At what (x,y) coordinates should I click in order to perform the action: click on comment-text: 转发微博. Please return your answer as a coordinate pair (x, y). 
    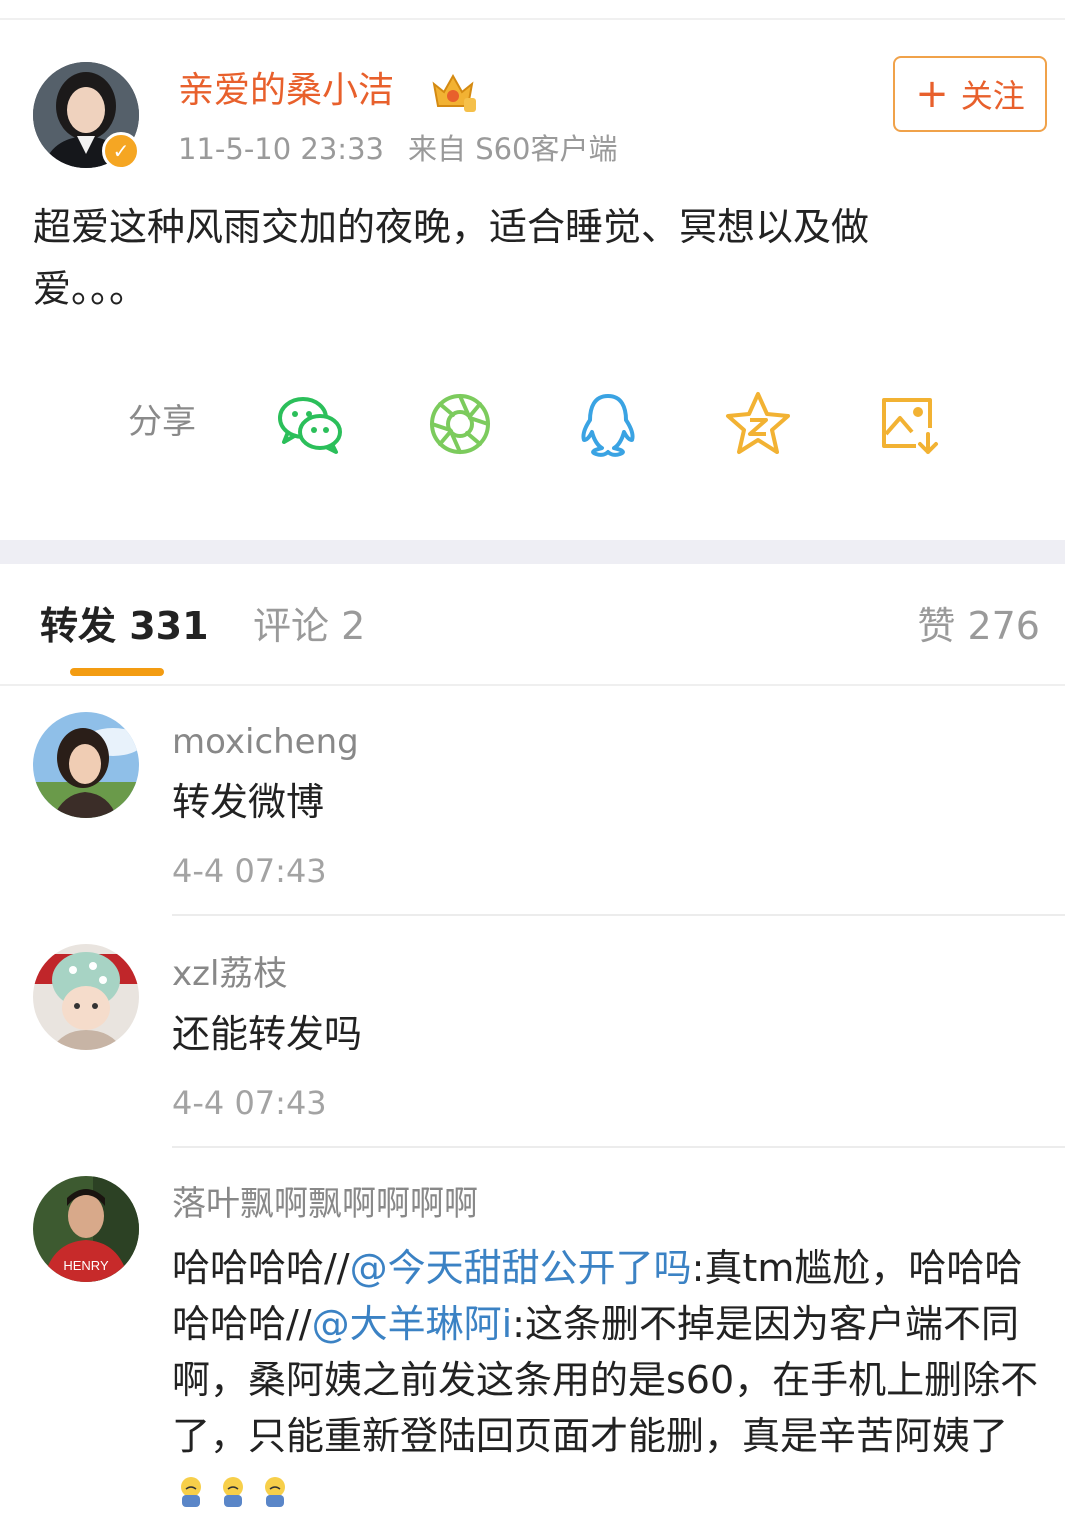
    Looking at the image, I should click on (248, 802).